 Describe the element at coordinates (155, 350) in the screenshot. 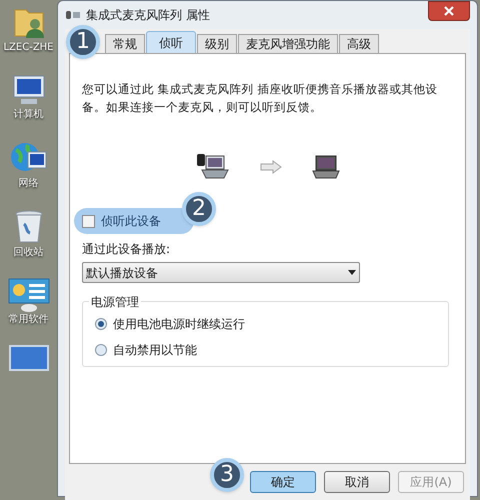

I see `radio-label: 自动禁用以节能` at that location.